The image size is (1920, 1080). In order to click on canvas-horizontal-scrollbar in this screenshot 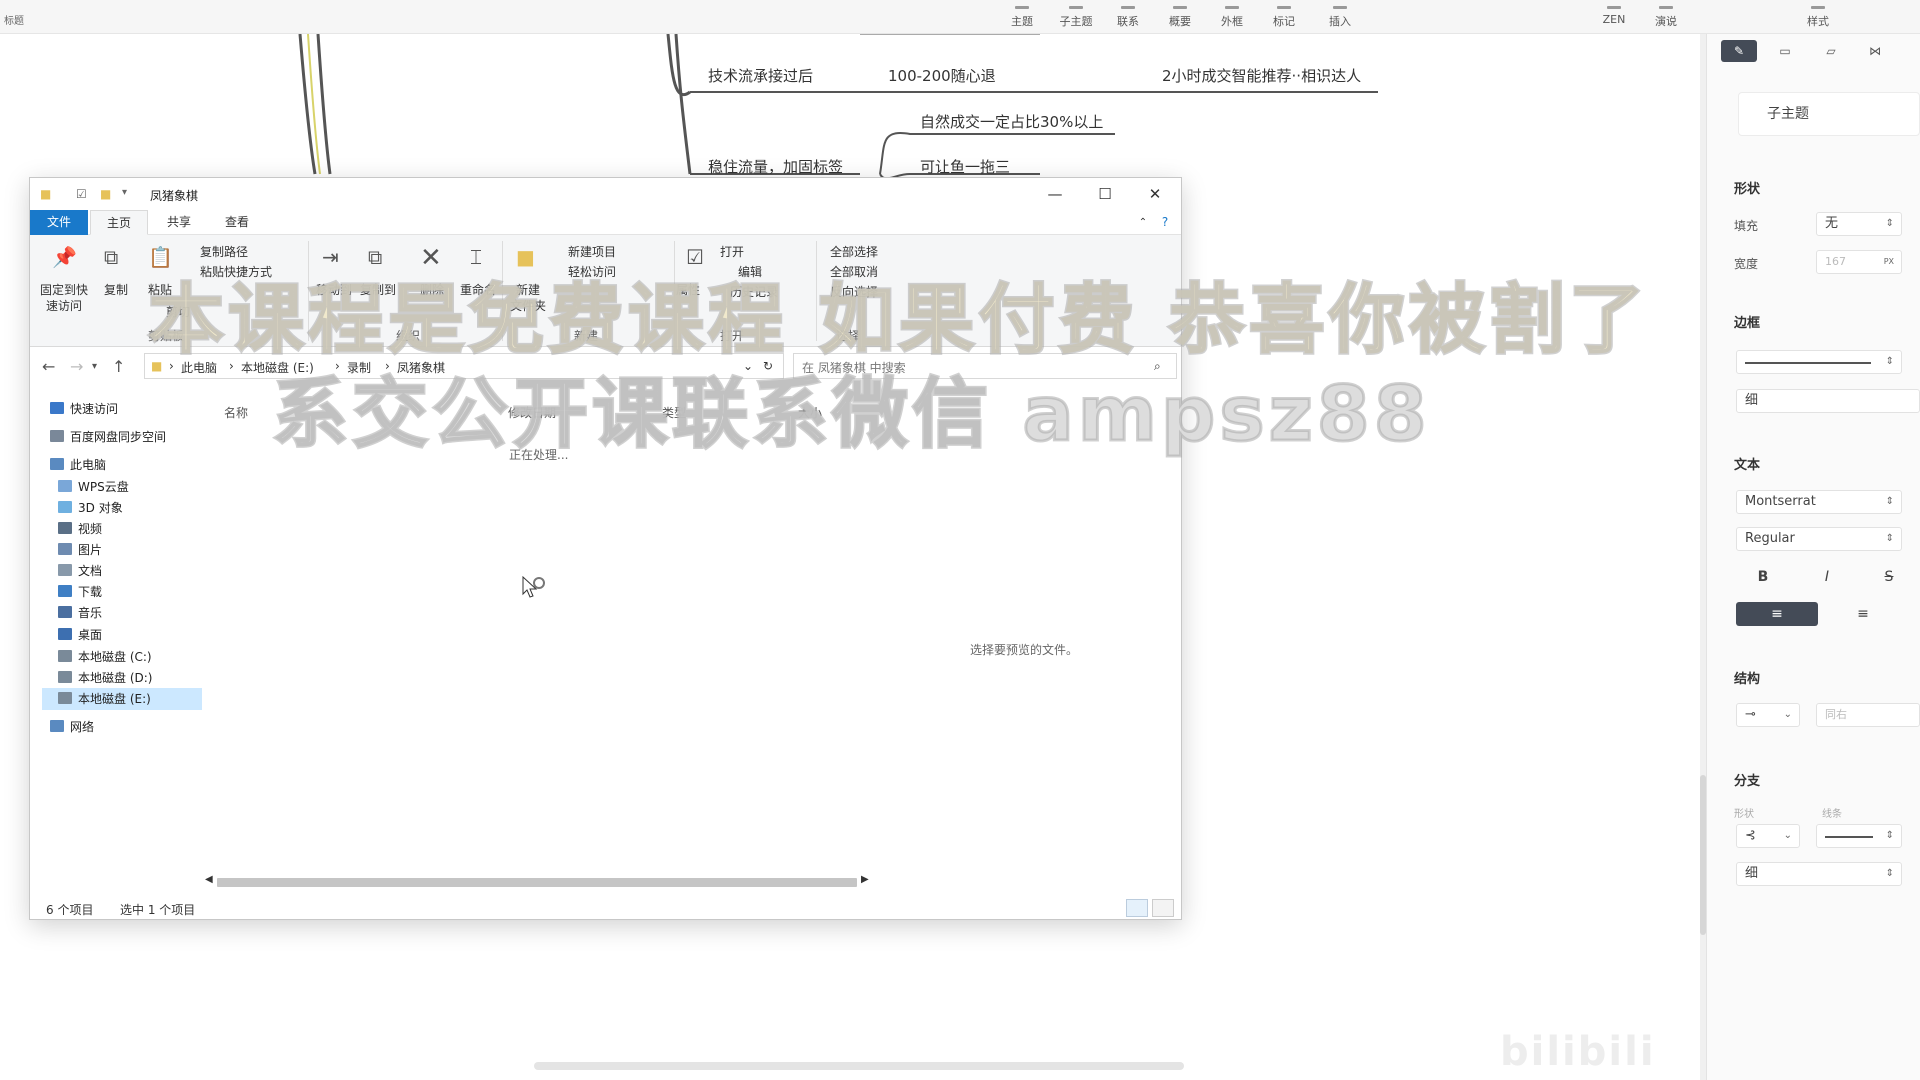, I will do `click(859, 1066)`.